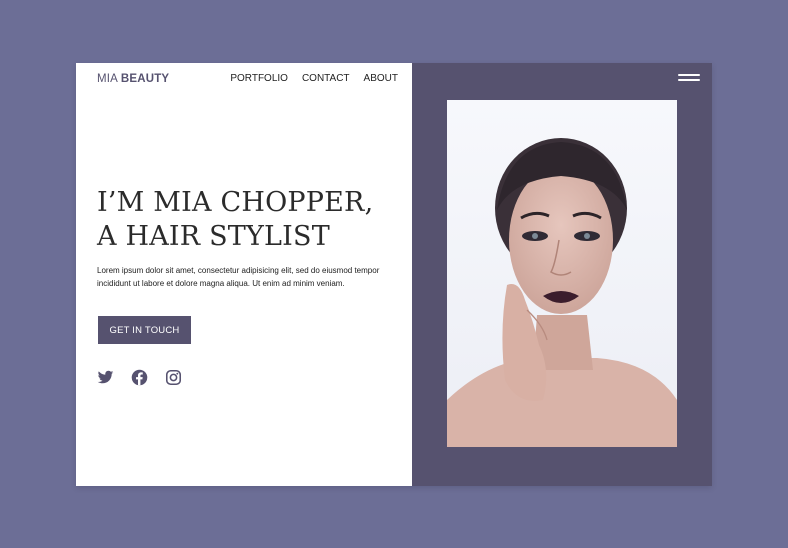 This screenshot has width=788, height=548. Describe the element at coordinates (105, 377) in the screenshot. I see `twitter-icon` at that location.